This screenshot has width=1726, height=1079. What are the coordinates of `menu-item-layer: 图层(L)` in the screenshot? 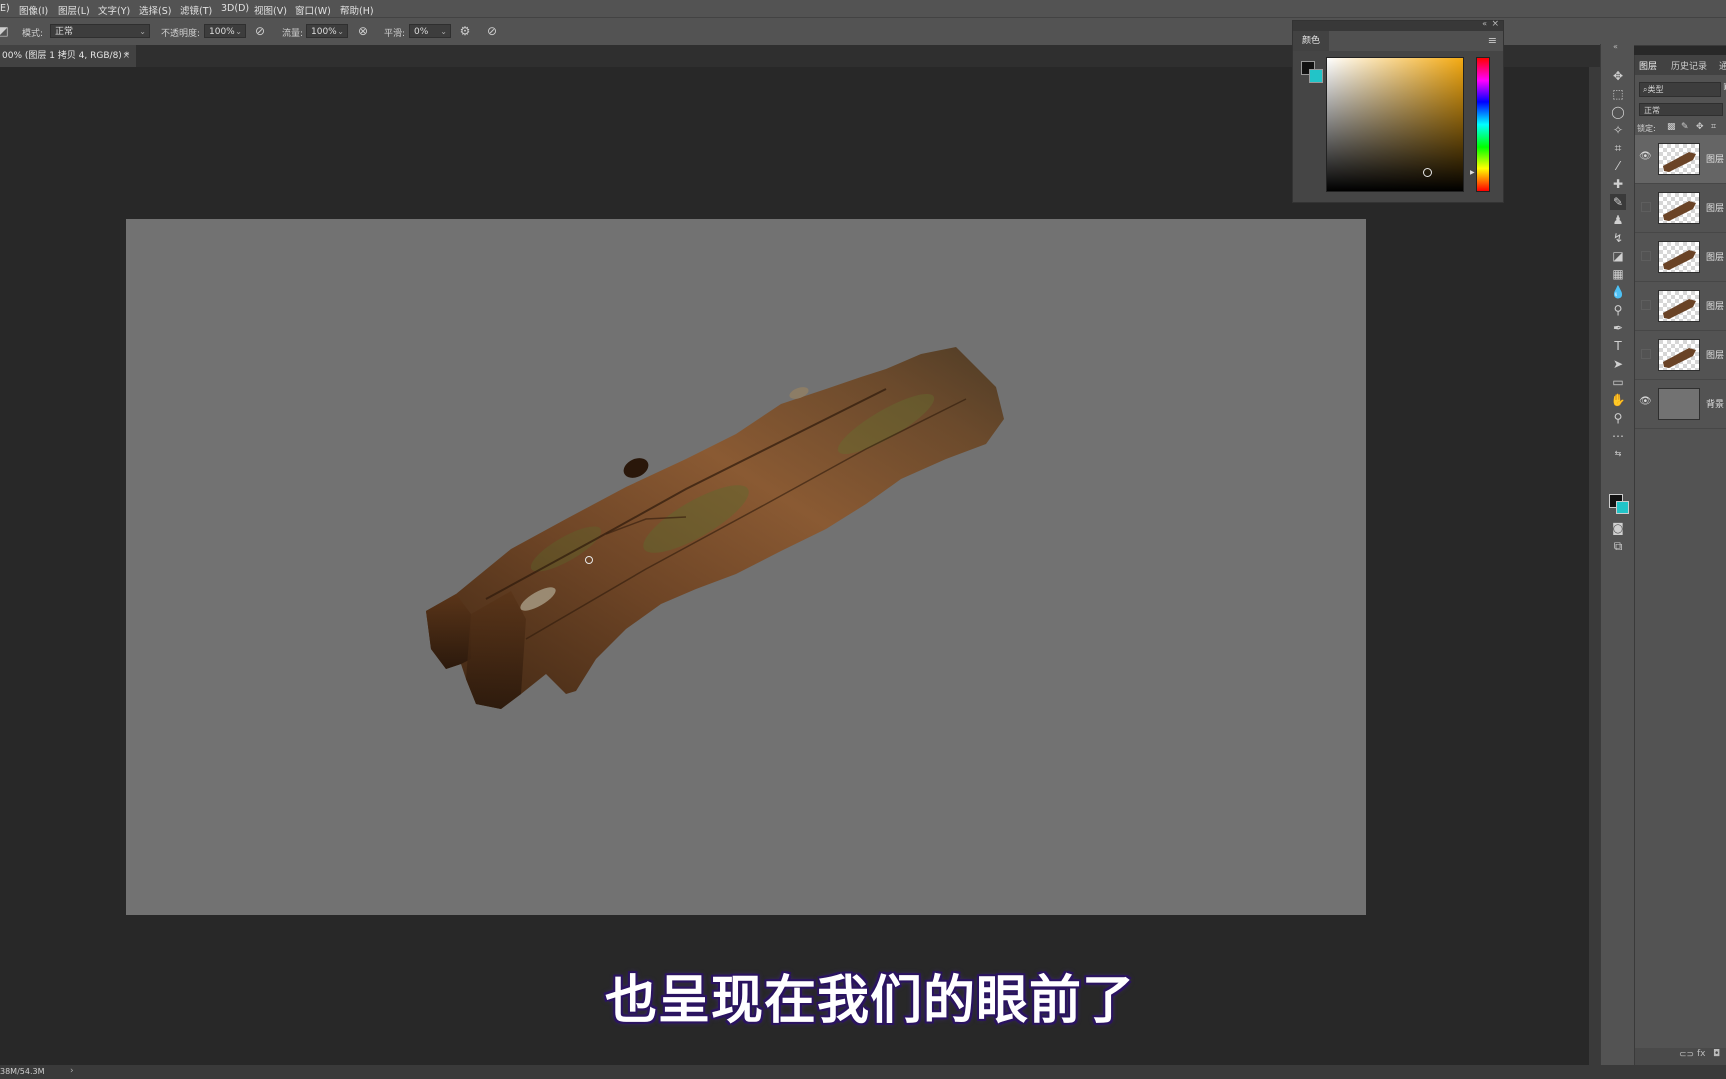 It's located at (74, 10).